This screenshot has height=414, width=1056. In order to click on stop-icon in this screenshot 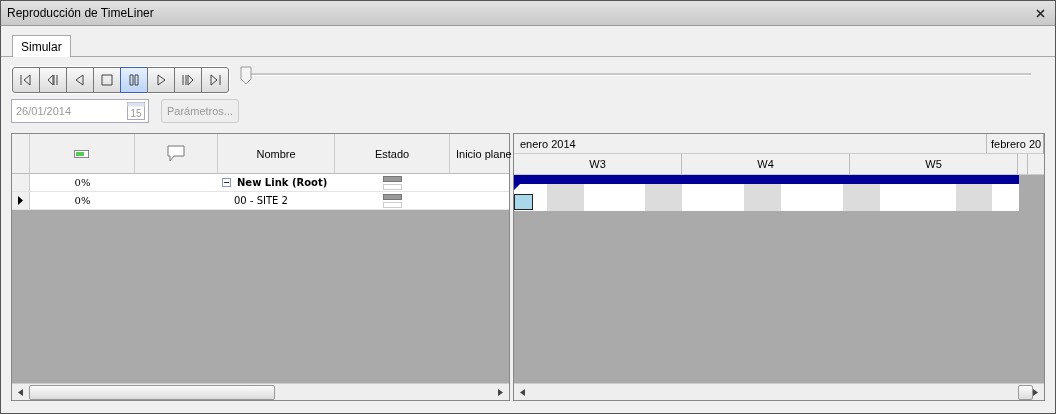, I will do `click(107, 80)`.